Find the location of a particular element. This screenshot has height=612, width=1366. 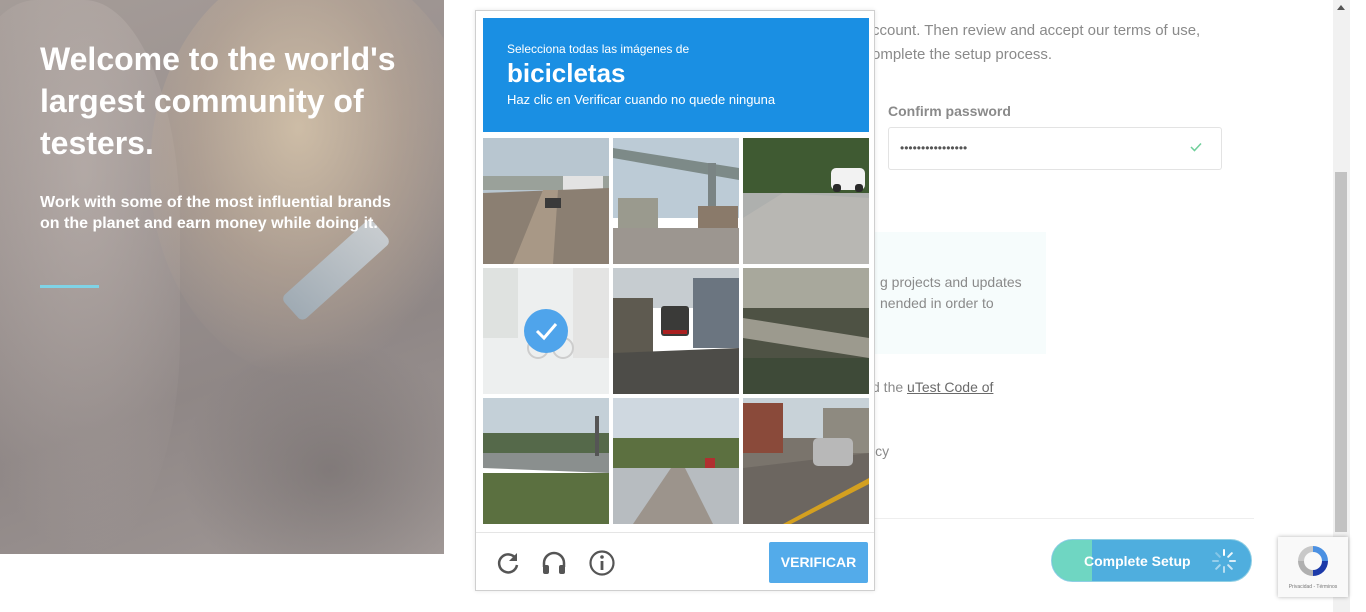

recaptcha-badge: Privacidad - Términos is located at coordinates (1313, 567).